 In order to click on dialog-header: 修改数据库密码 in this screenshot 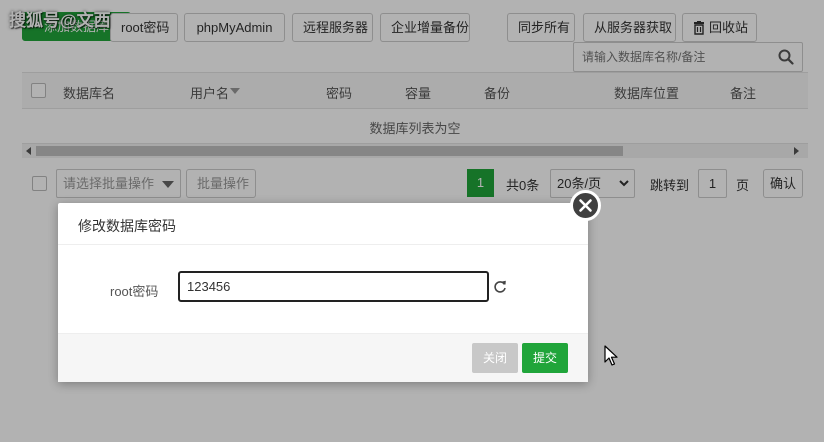, I will do `click(323, 224)`.